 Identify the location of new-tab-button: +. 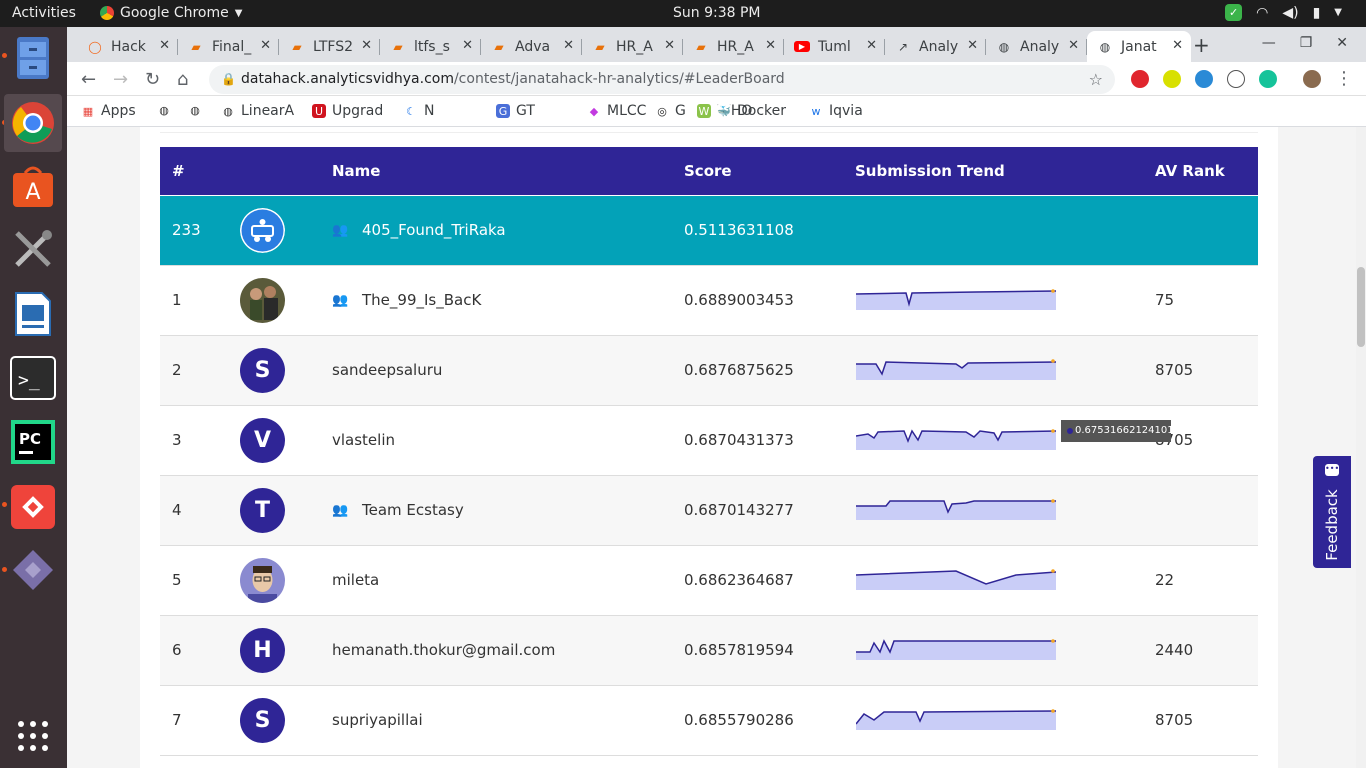
(1201, 45).